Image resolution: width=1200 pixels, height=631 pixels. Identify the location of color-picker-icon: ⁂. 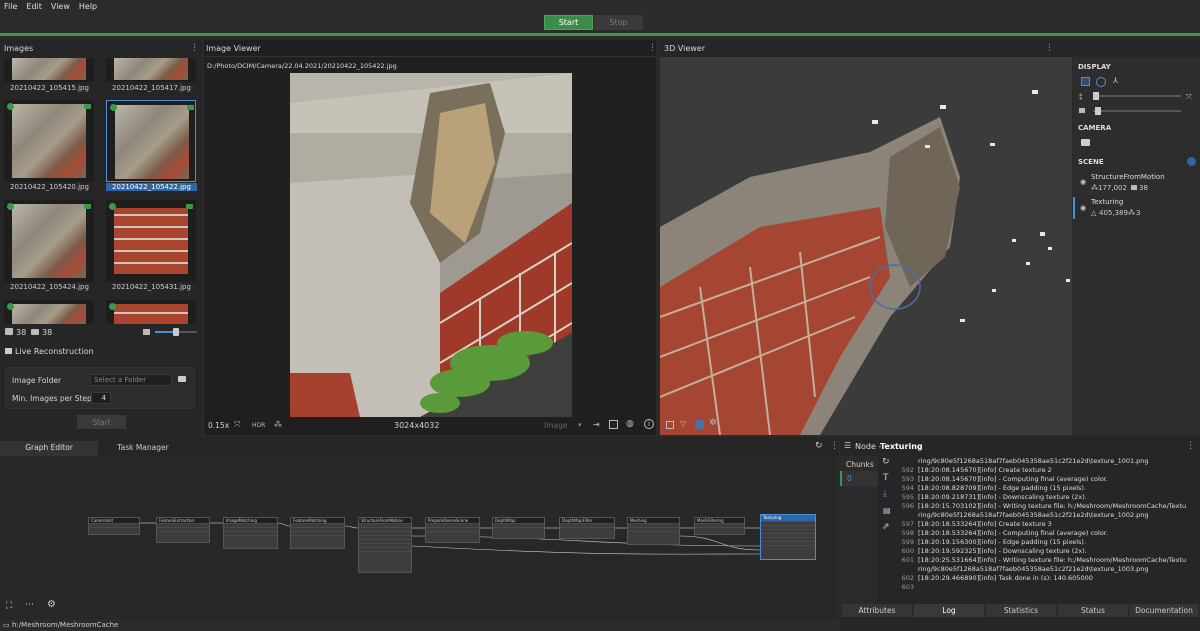
(278, 424).